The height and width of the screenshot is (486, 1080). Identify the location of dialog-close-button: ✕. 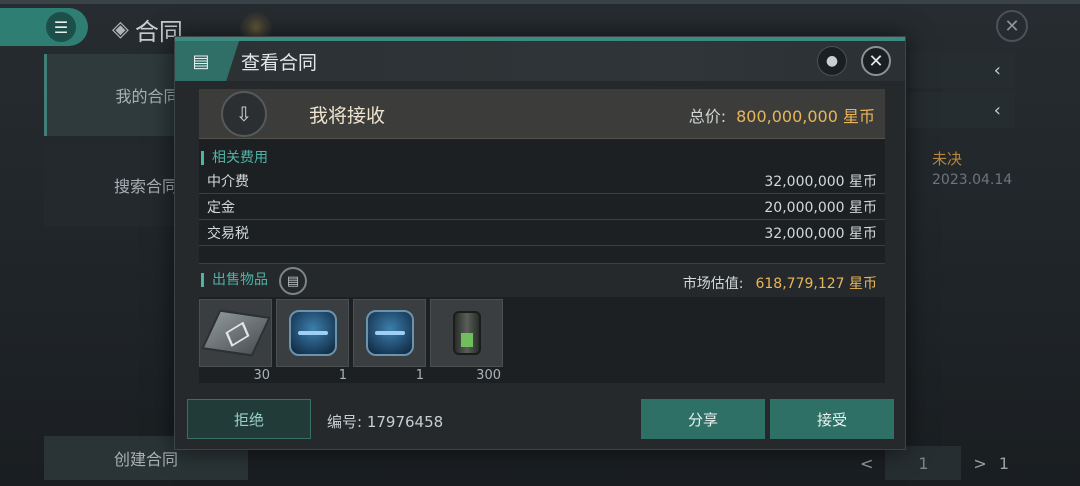
(876, 61).